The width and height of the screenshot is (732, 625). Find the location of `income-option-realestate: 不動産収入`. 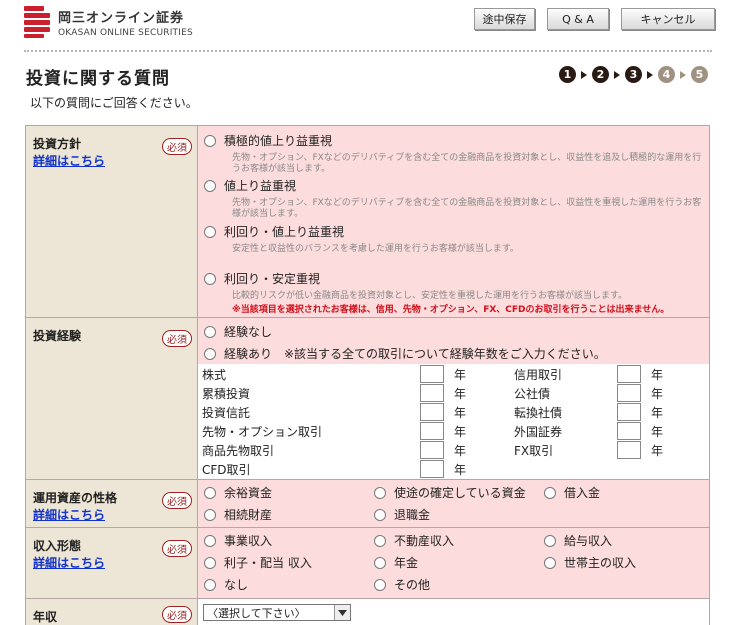

income-option-realestate: 不動産収入 is located at coordinates (414, 540).